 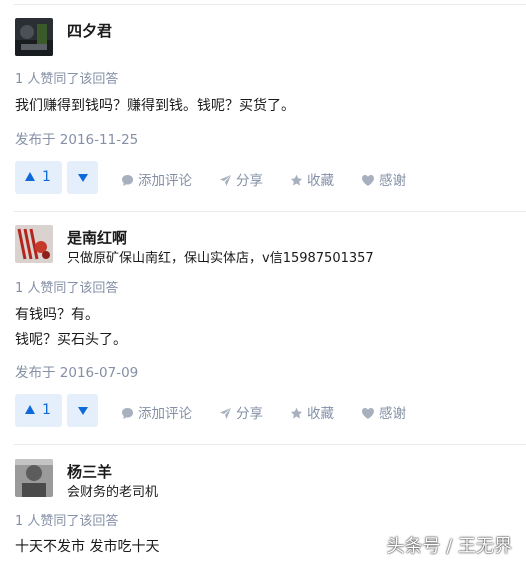 What do you see at coordinates (71, 340) in the screenshot?
I see `answer-content: 钱呢？买石头了。` at bounding box center [71, 340].